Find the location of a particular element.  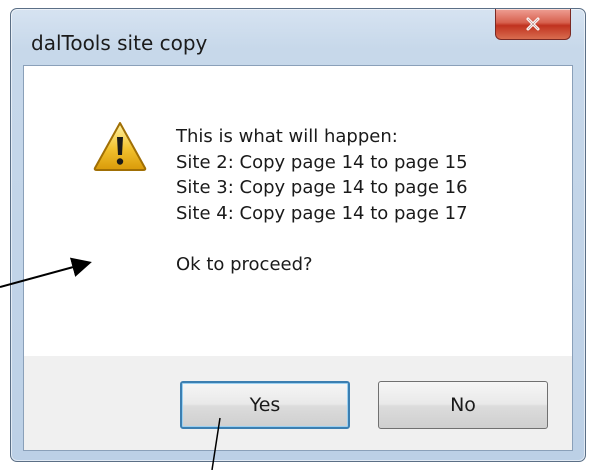

title-bar: dalTools site copy is located at coordinates (298, 37).